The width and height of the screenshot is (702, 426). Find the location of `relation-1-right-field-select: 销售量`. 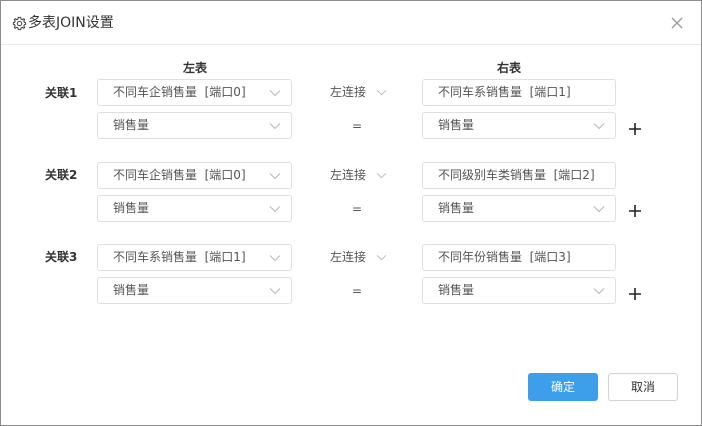

relation-1-right-field-select: 销售量 is located at coordinates (519, 125).